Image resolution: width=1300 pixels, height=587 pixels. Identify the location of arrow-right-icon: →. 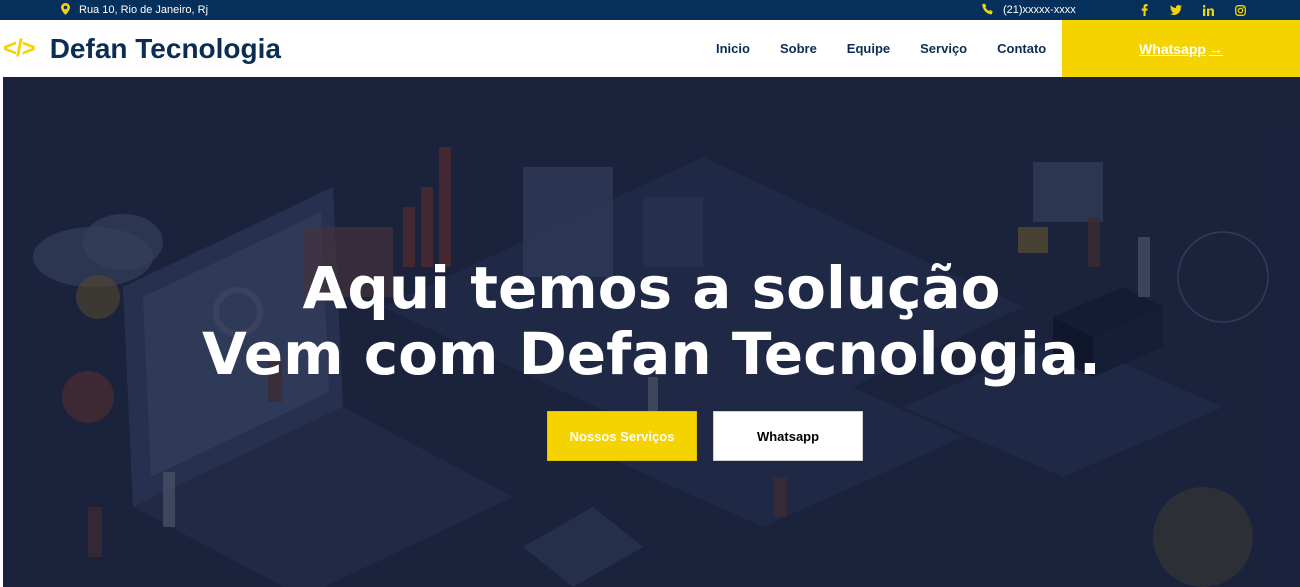
(1215, 48).